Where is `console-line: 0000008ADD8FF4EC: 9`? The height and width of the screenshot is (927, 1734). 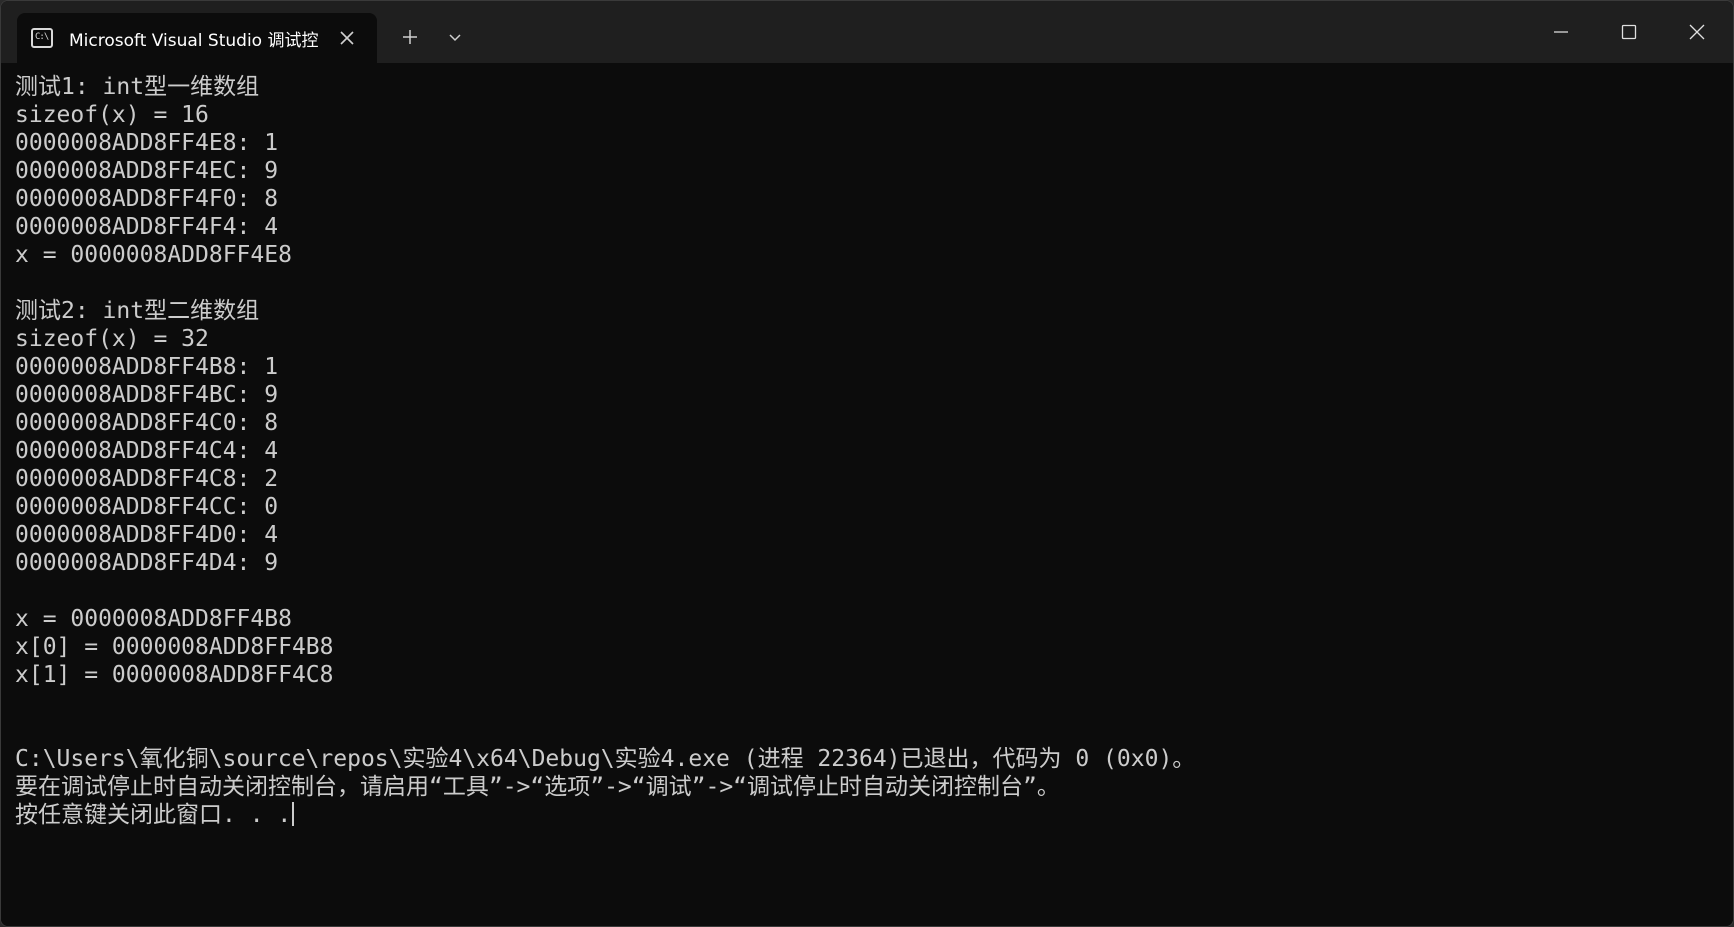
console-line: 0000008ADD8FF4EC: 9 is located at coordinates (147, 171).